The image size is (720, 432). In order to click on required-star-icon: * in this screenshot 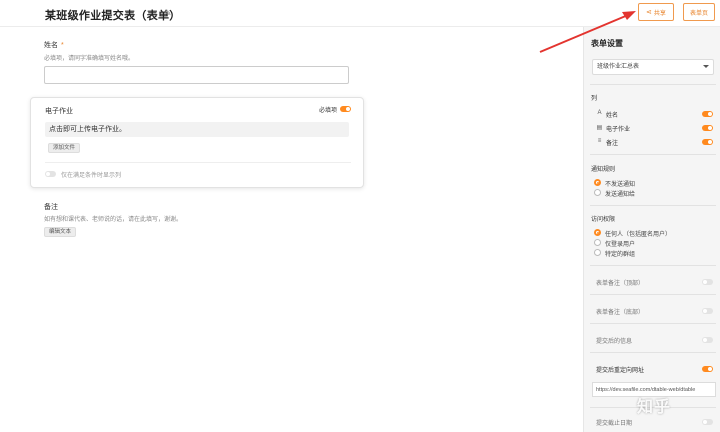, I will do `click(62, 45)`.